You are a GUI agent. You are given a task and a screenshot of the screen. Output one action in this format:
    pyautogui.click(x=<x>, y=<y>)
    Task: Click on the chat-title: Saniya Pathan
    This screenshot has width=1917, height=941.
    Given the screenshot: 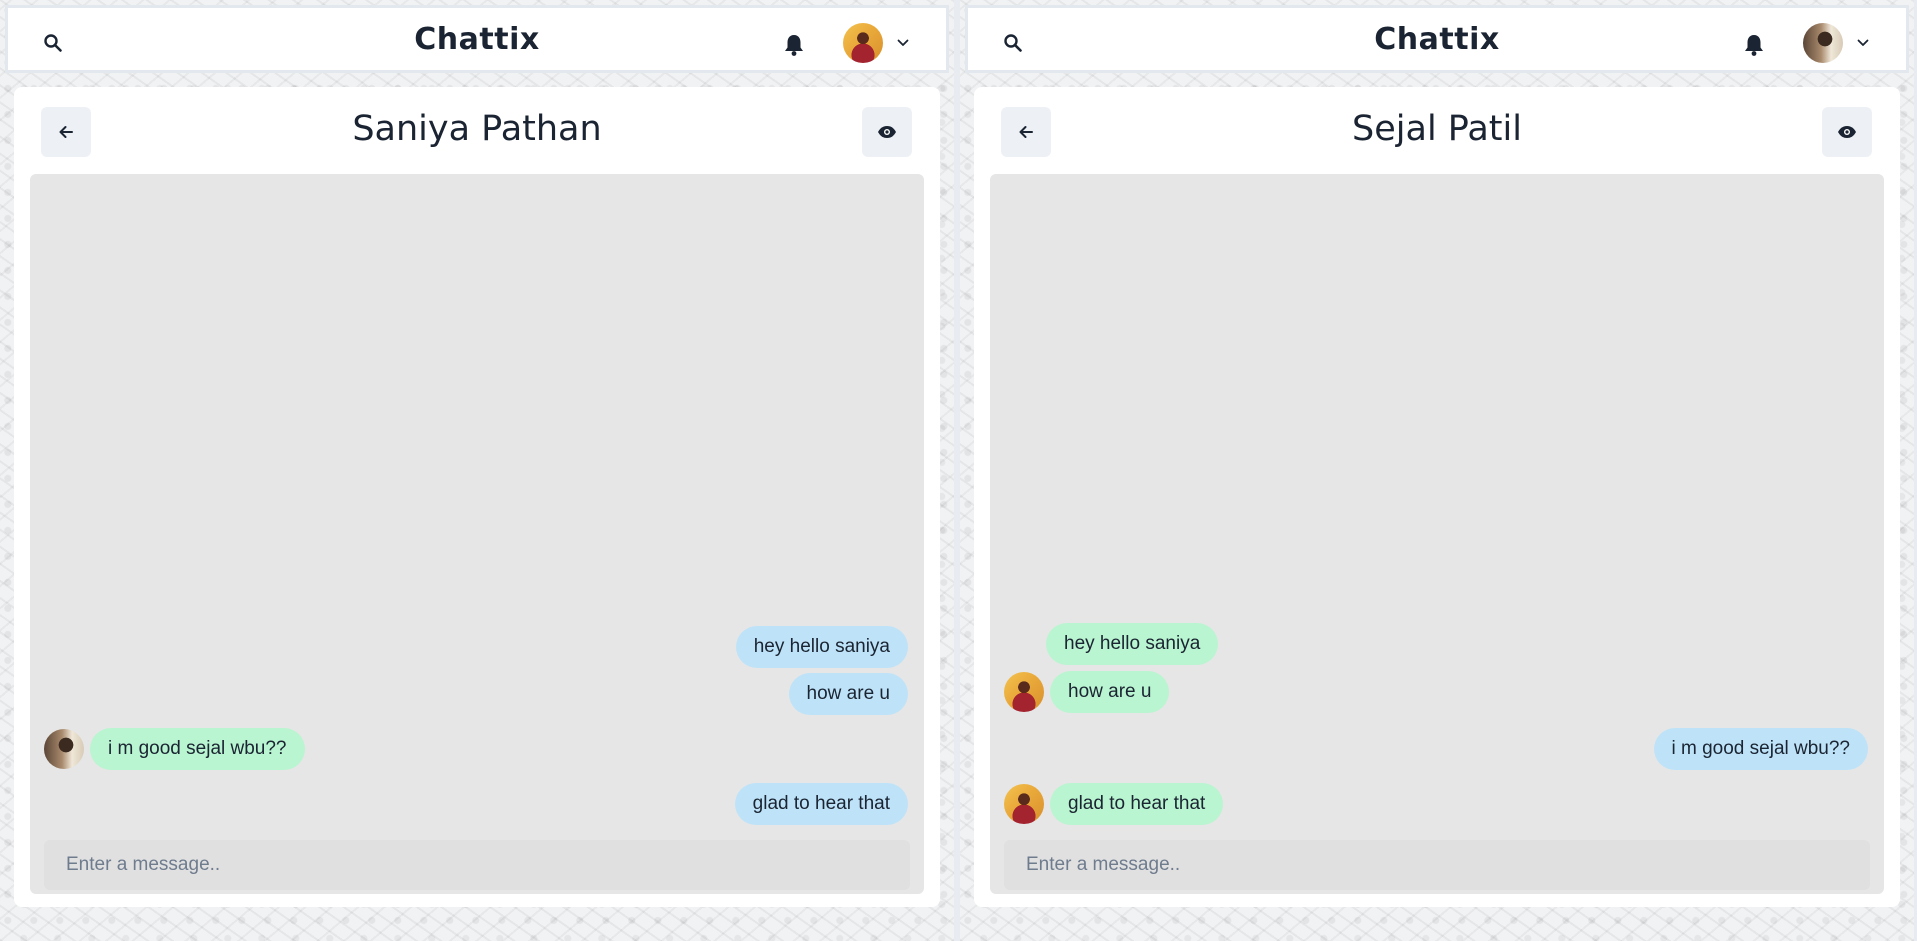 What is the action you would take?
    pyautogui.click(x=477, y=129)
    